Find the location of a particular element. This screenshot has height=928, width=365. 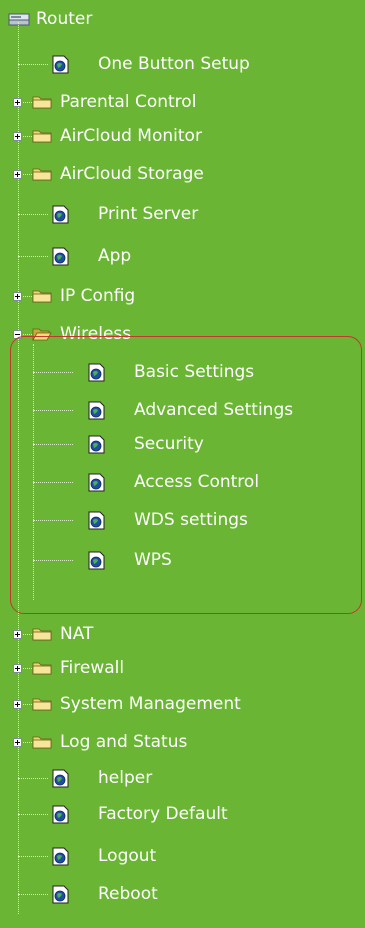

tree-item-reboot: Reboot is located at coordinates (182, 894).